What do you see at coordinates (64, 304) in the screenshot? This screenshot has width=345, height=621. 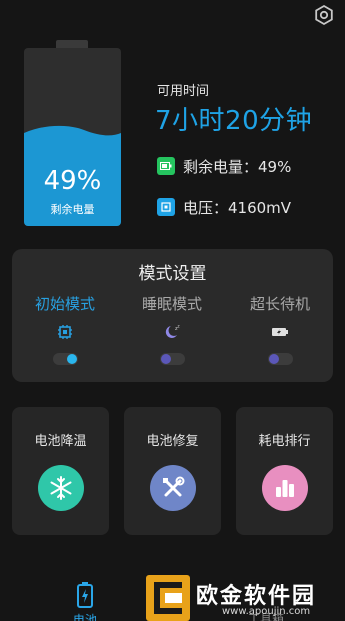 I see `mode-initial-label: 初始模式` at bounding box center [64, 304].